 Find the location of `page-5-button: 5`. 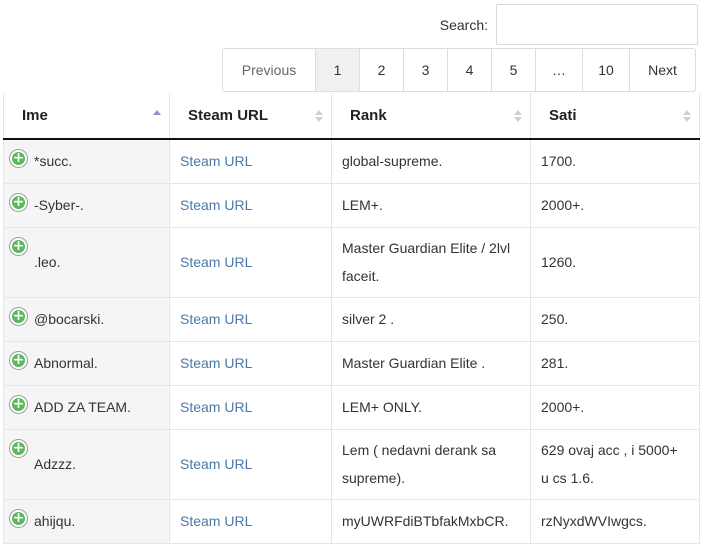

page-5-button: 5 is located at coordinates (513, 70).